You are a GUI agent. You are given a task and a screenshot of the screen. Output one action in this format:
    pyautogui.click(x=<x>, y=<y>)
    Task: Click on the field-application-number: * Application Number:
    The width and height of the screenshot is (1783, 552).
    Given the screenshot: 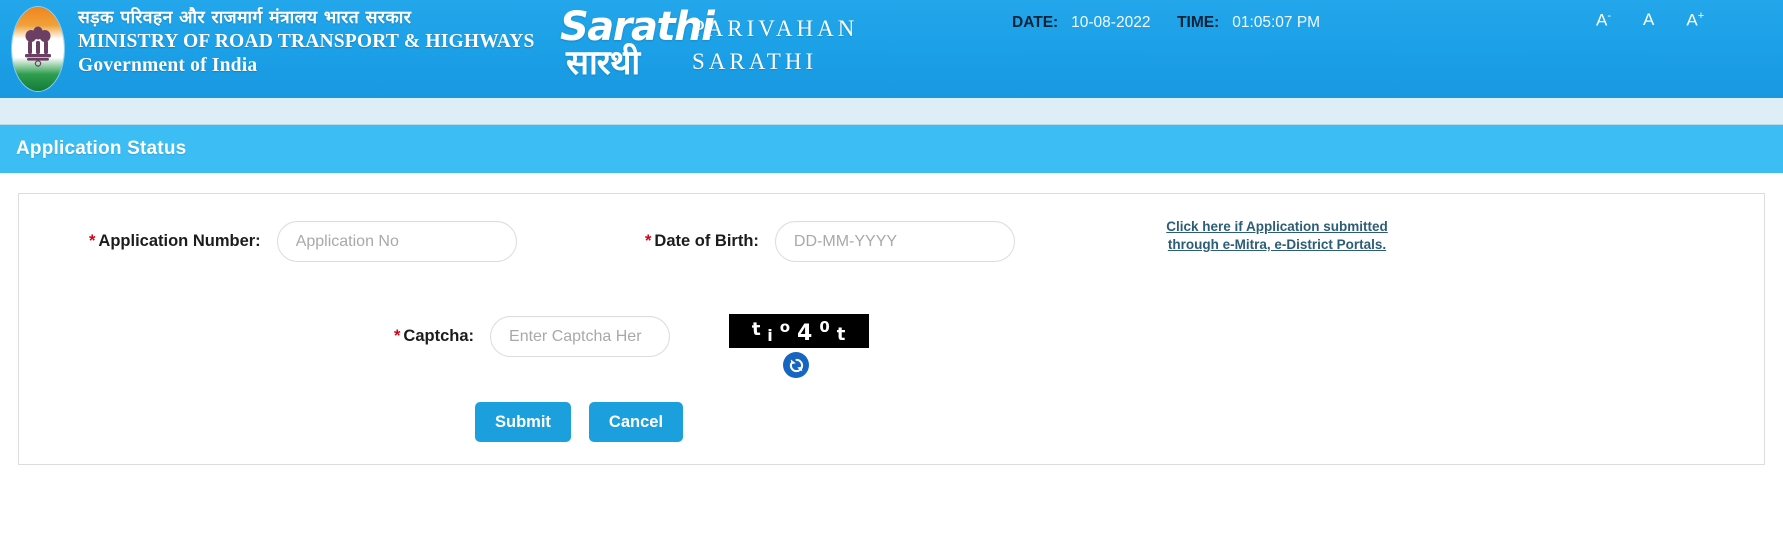 What is the action you would take?
    pyautogui.click(x=303, y=241)
    